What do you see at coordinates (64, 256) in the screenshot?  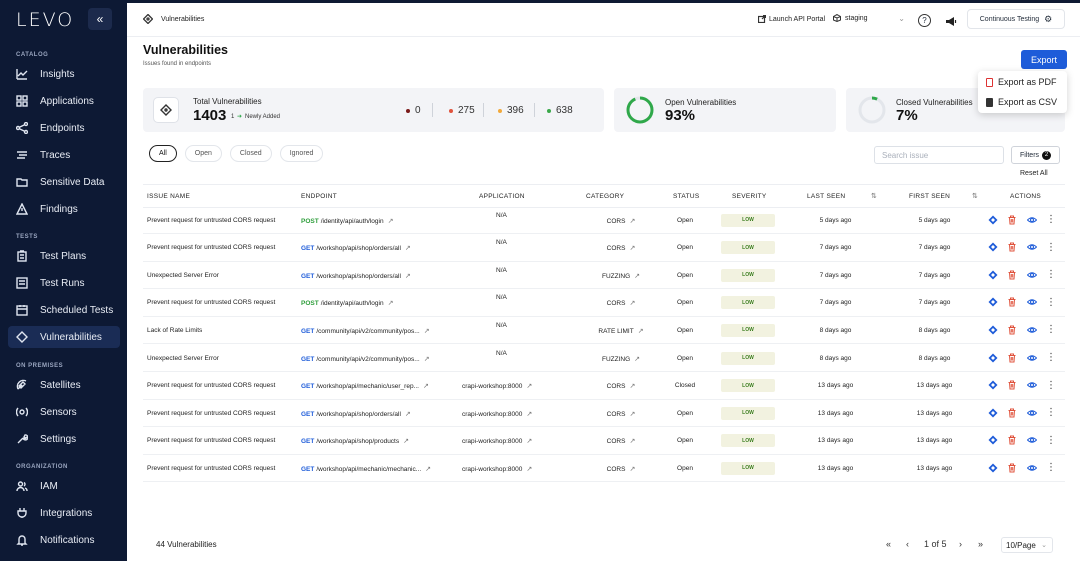 I see `sidebar-item-test-plans: Test Plans` at bounding box center [64, 256].